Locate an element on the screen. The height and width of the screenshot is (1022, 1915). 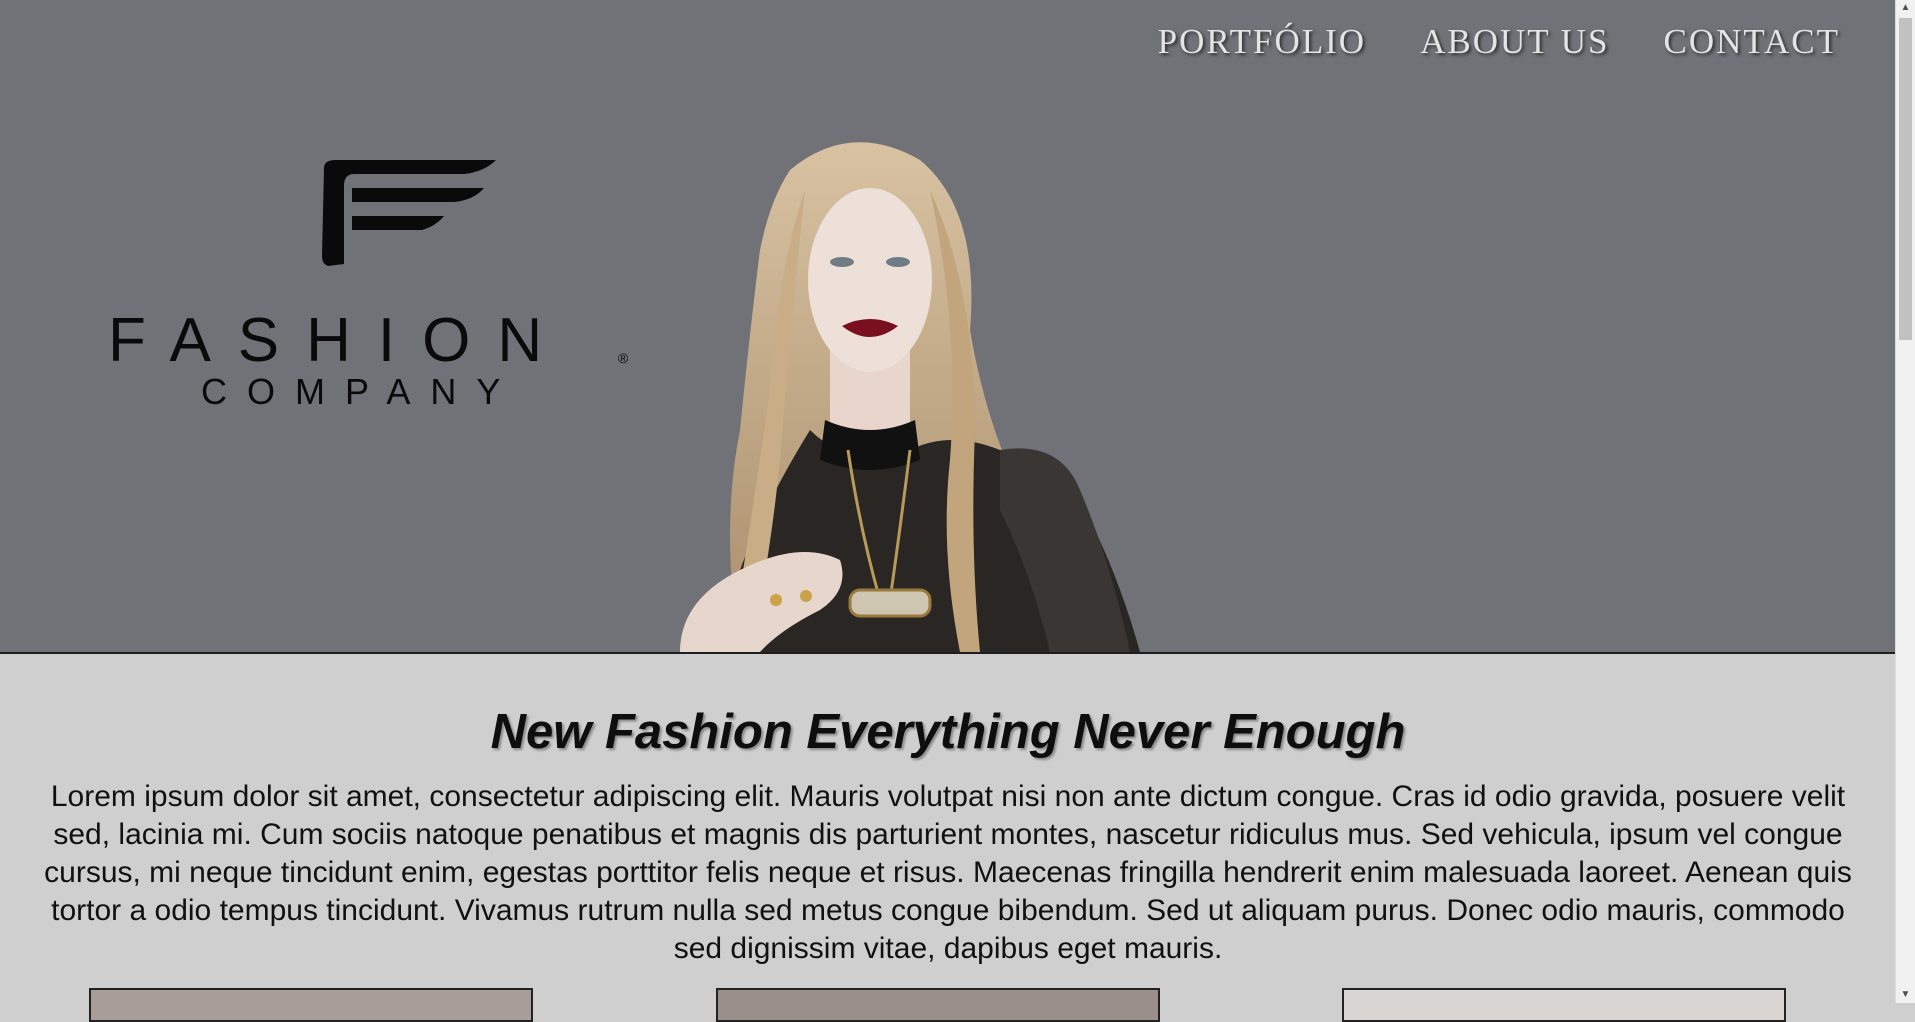
main-nav: PORTFÓLIO ABOUT US CONTACT is located at coordinates (1499, 42).